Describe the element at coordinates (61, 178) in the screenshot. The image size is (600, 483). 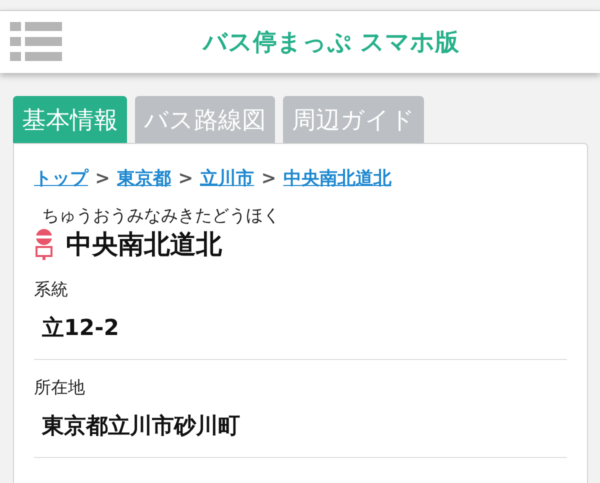
I see `breadcrumb-link: トップ` at that location.